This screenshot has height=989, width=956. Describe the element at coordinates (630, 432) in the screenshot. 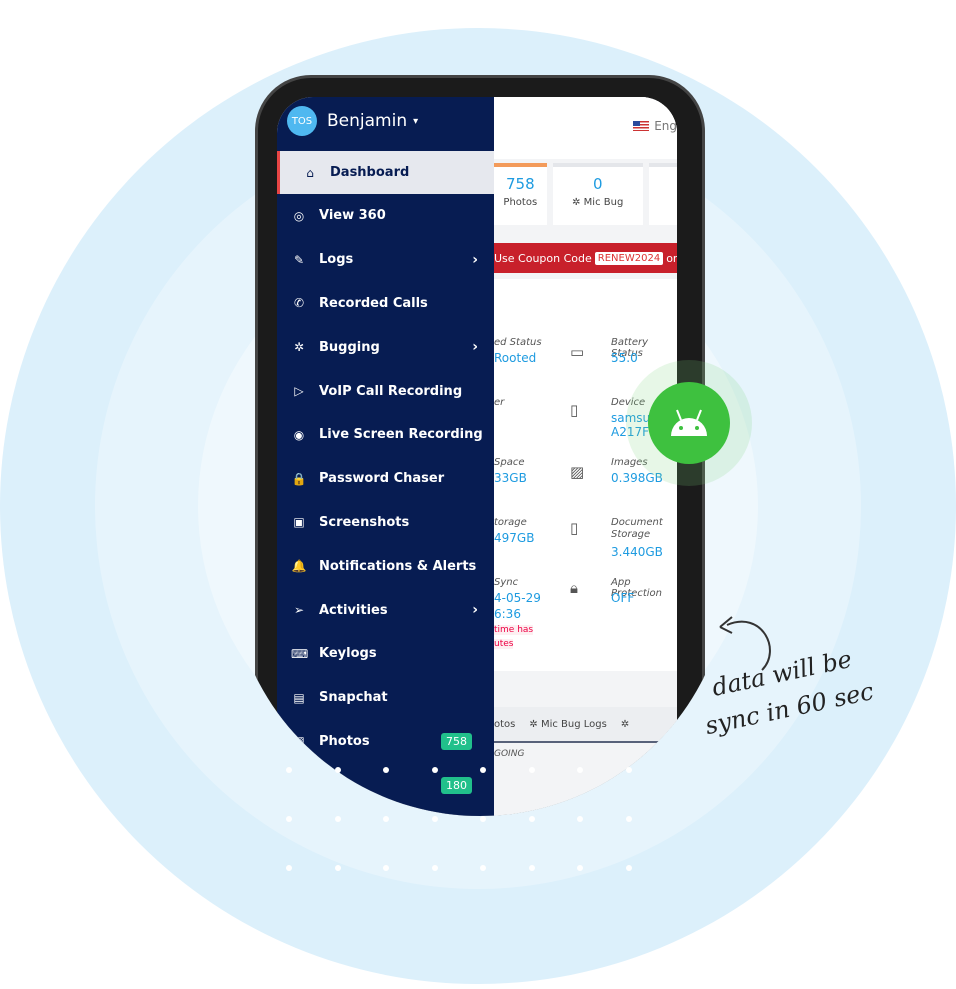

I see `device-model: A217F` at that location.